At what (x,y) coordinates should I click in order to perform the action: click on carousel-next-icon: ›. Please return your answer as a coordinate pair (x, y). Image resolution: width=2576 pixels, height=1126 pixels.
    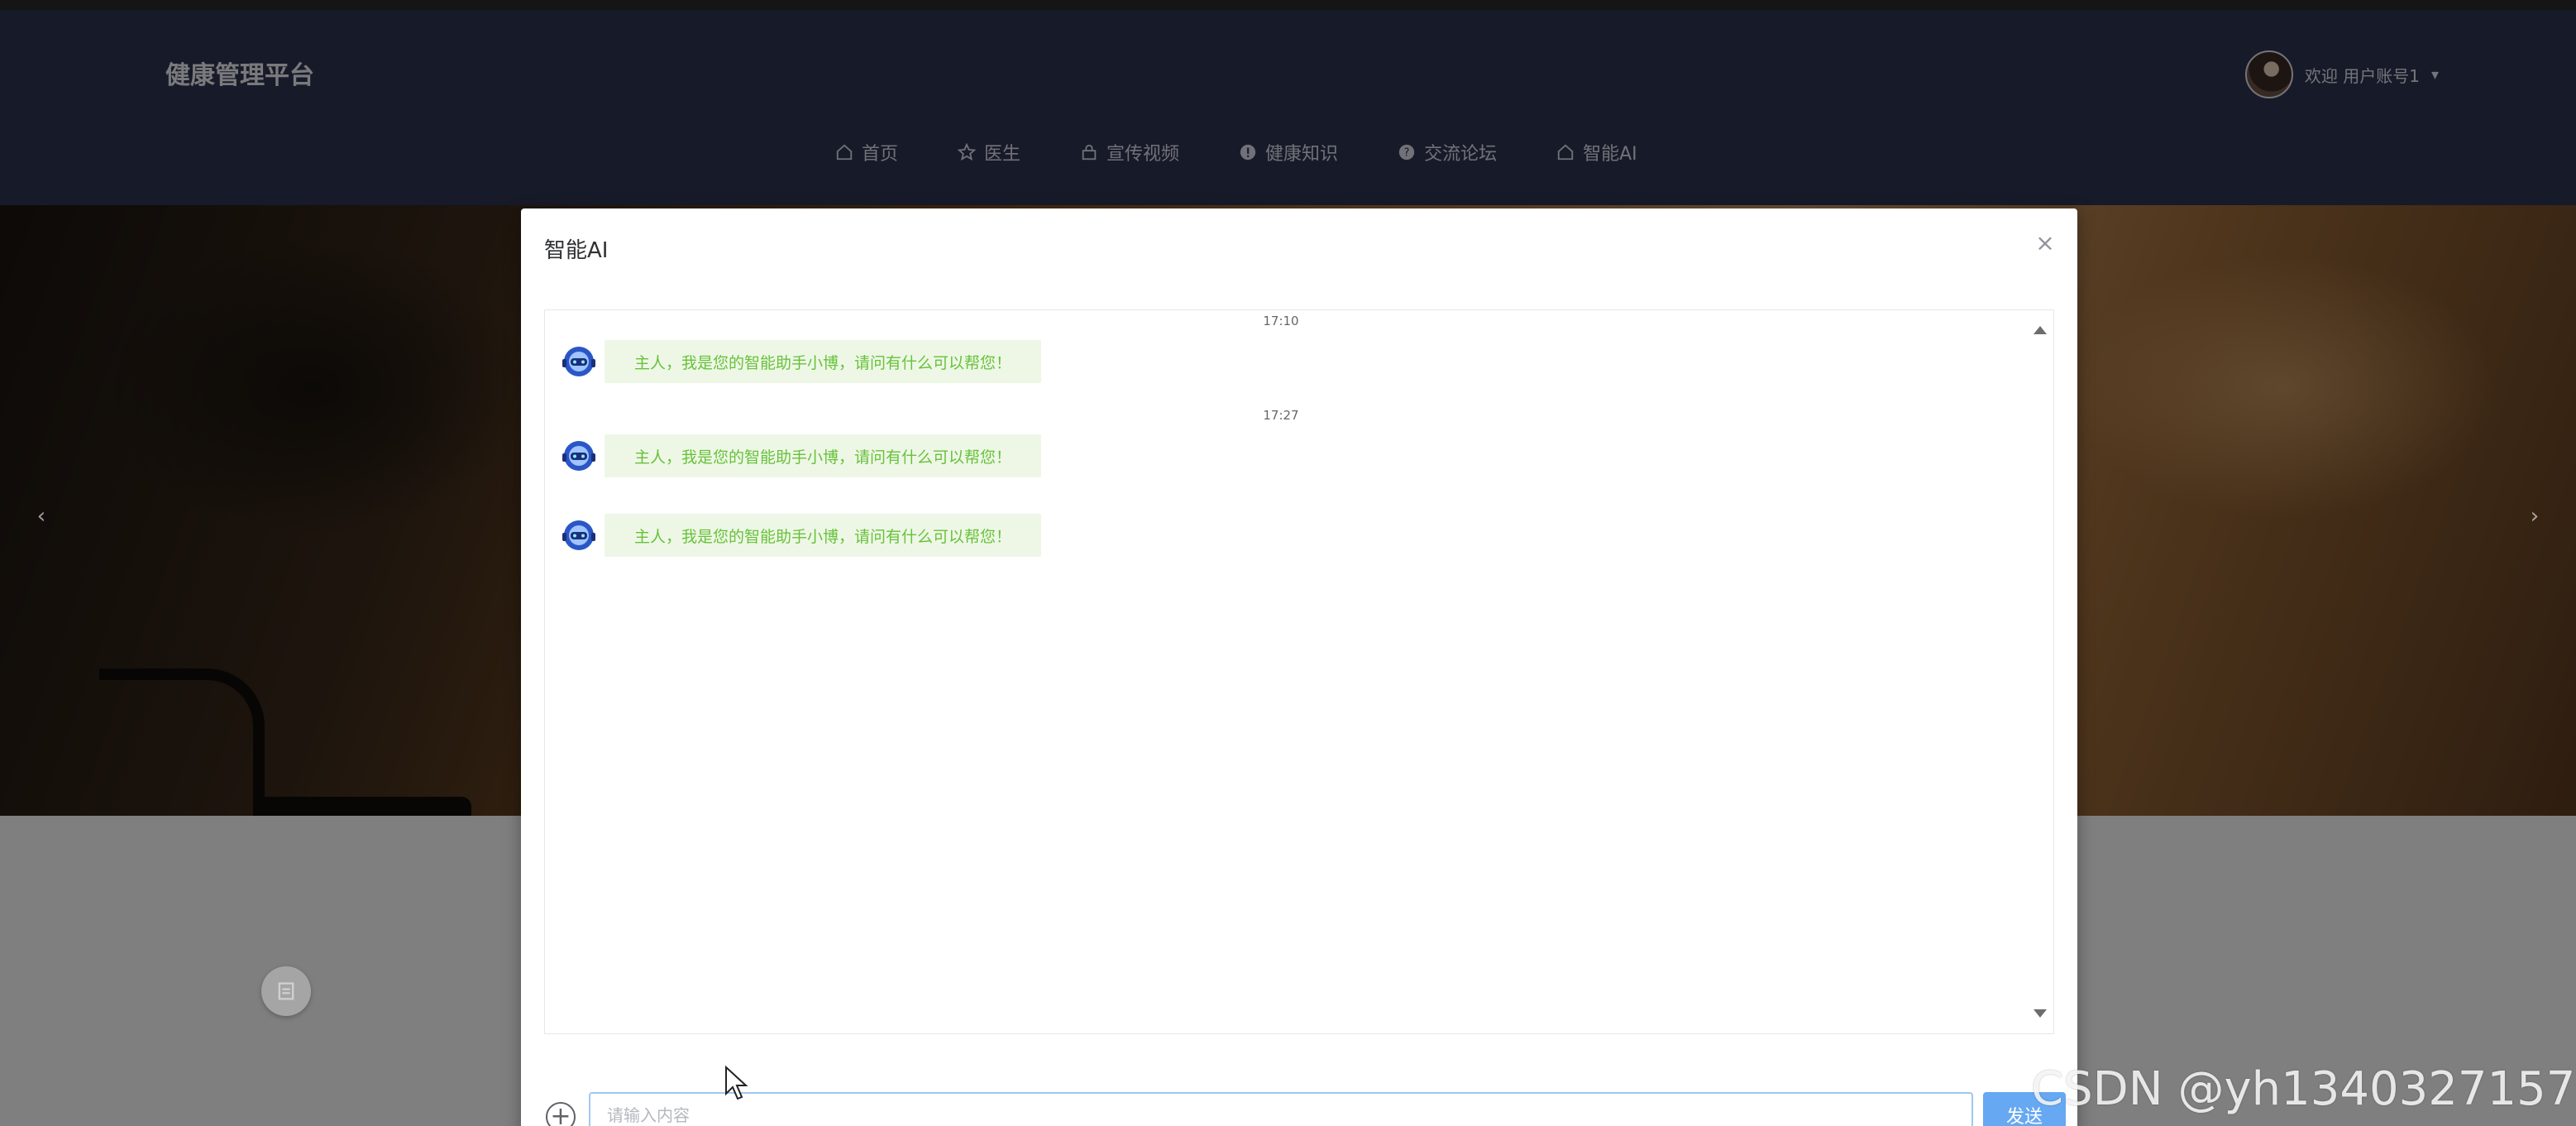
    Looking at the image, I should click on (2534, 516).